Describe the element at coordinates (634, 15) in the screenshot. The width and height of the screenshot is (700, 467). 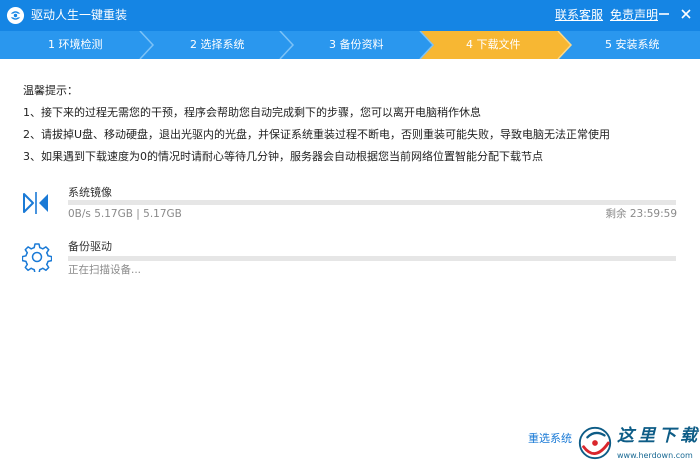
I see `disclaimer-link: 免责声明` at that location.